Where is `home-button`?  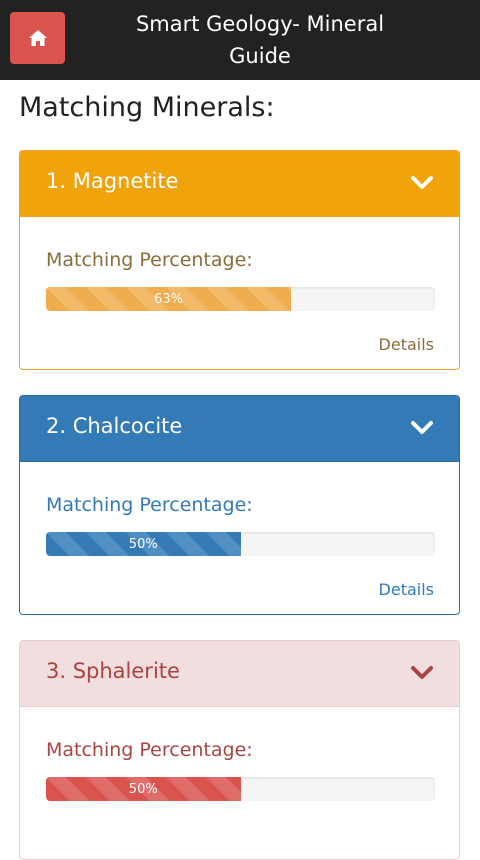 home-button is located at coordinates (37, 38).